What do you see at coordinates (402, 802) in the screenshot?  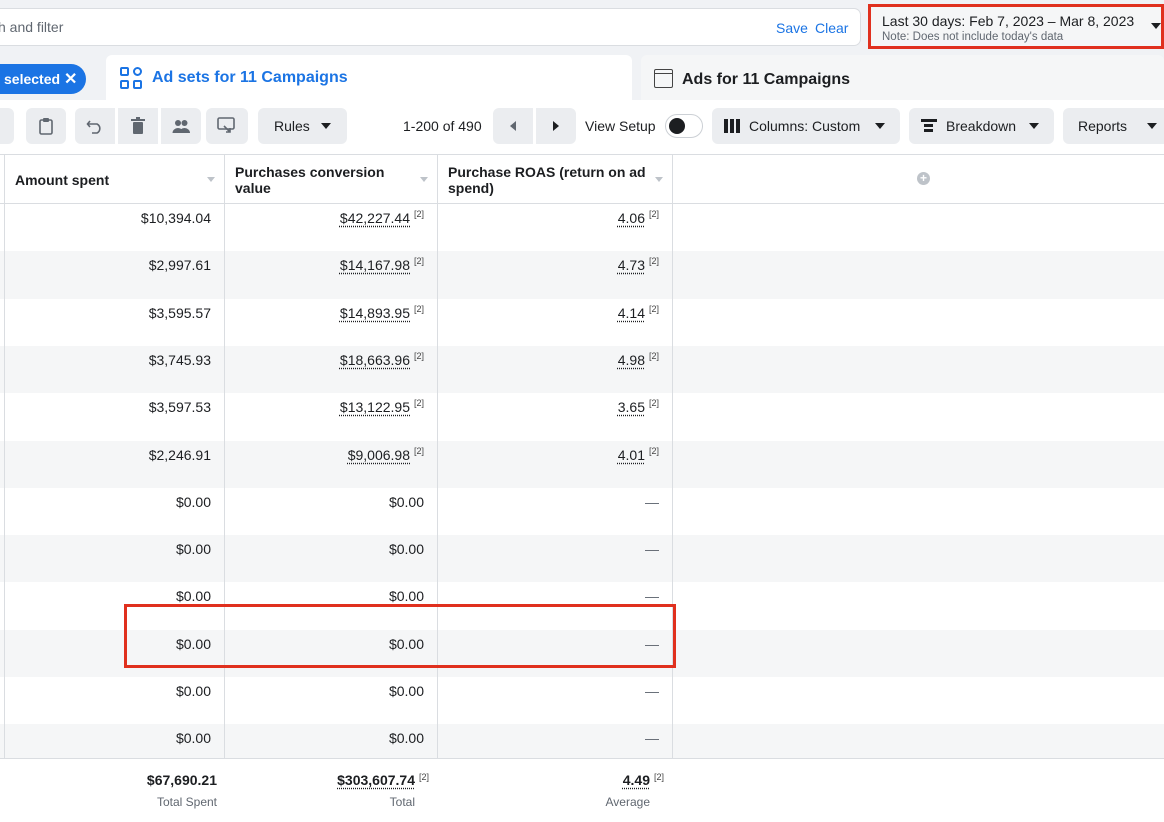 I see `total-value-label: Total` at bounding box center [402, 802].